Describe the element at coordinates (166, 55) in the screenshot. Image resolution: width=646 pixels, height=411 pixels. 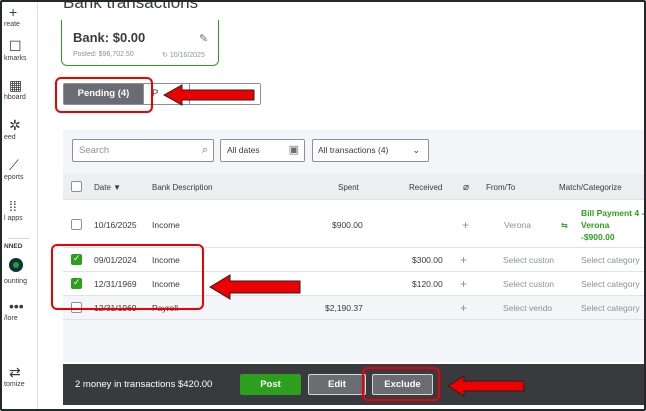
I see `refresh-icon: ↻` at that location.